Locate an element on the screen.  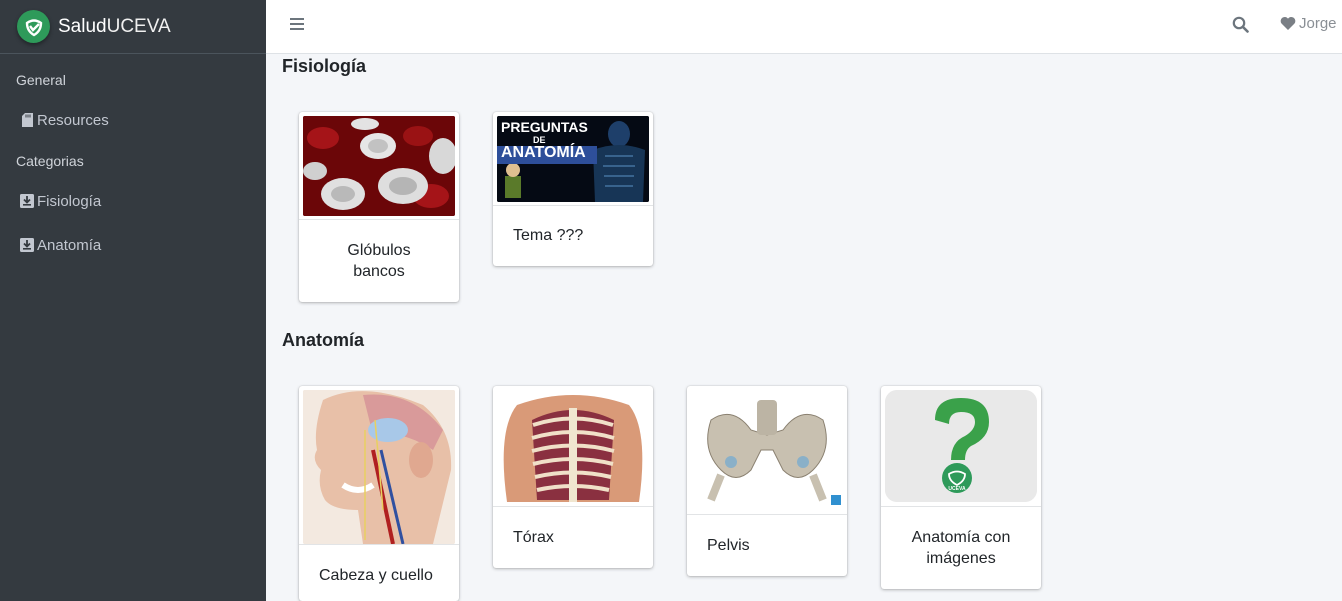
question-mark-image: UCEVA is located at coordinates (961, 446).